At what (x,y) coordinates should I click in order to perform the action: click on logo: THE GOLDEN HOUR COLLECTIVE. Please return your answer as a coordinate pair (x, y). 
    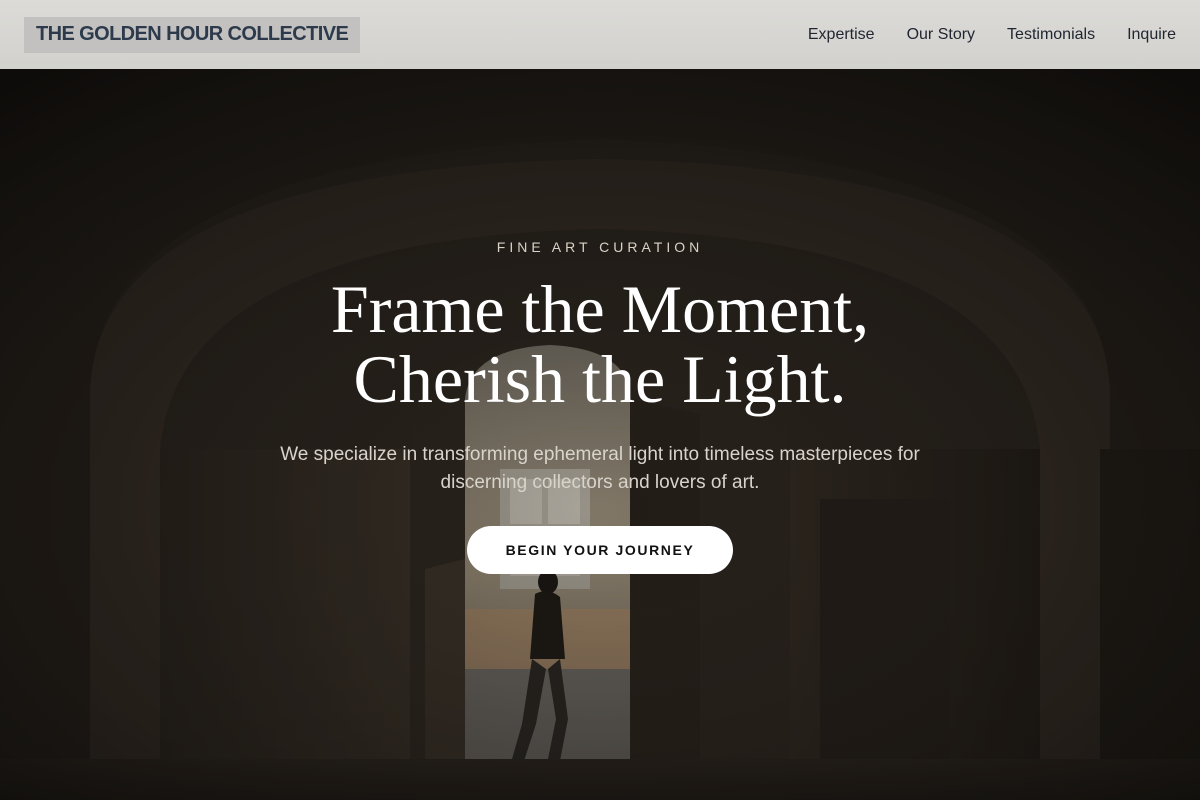
    Looking at the image, I should click on (192, 34).